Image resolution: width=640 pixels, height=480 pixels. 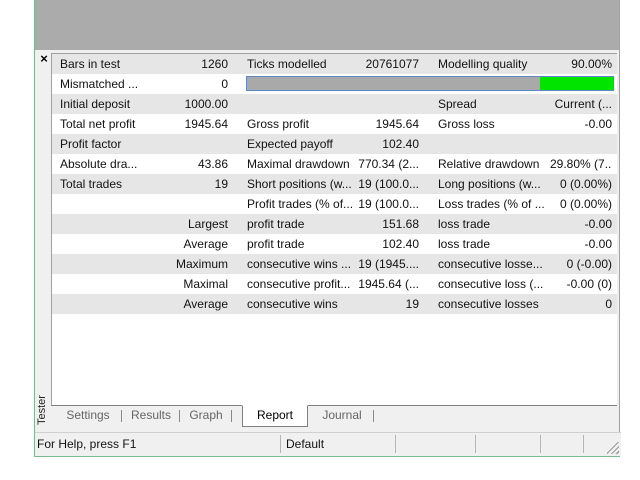 What do you see at coordinates (91, 144) in the screenshot?
I see `report-label-col0: Profit factor` at bounding box center [91, 144].